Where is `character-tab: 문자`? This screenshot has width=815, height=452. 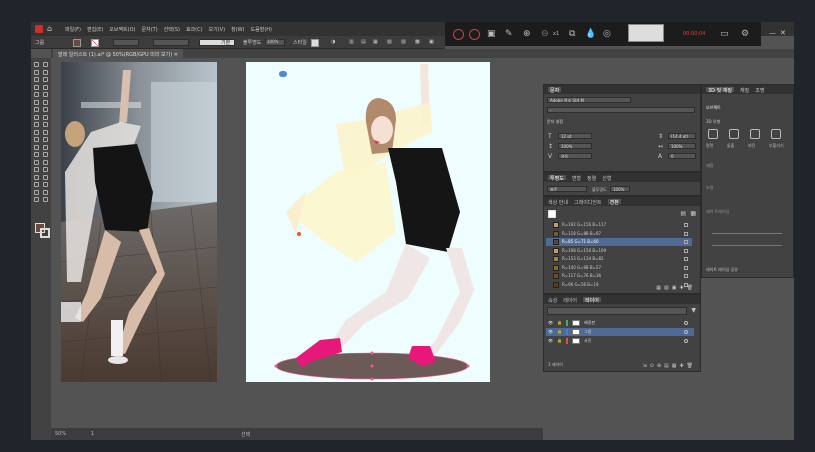 character-tab: 문자 is located at coordinates (555, 90).